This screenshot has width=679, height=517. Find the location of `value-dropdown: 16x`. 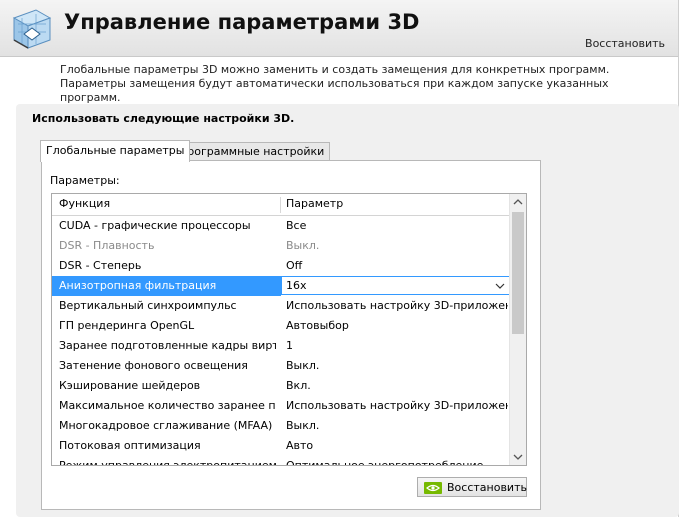

value-dropdown: 16x is located at coordinates (395, 285).